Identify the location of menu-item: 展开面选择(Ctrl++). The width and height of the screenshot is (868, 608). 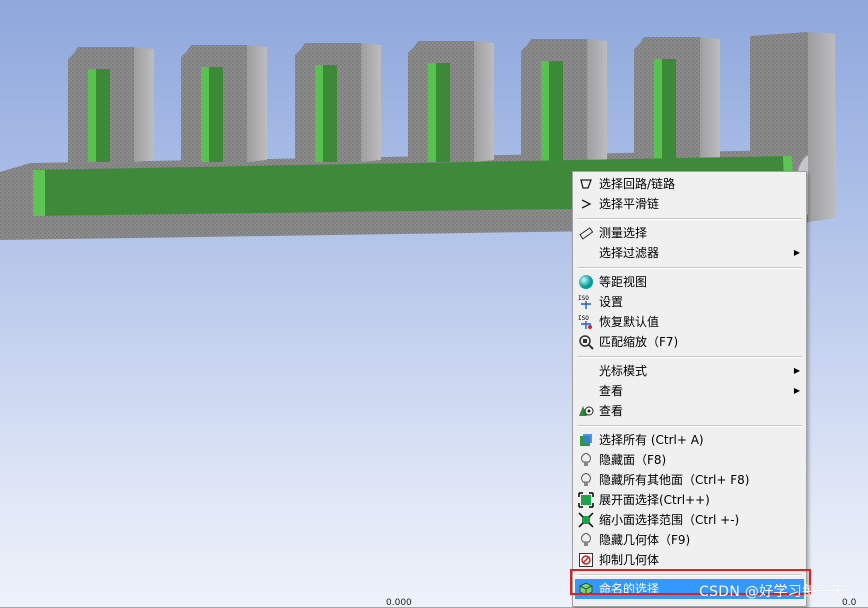
(689, 500).